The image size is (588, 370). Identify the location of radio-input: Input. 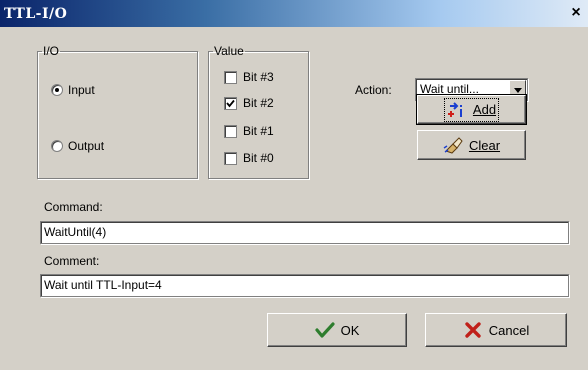
(73, 90).